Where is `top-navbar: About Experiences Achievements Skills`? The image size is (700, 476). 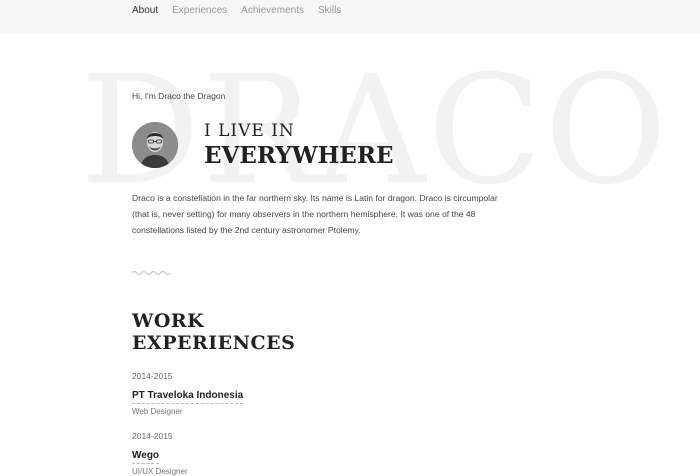
top-navbar: About Experiences Achievements Skills is located at coordinates (350, 16).